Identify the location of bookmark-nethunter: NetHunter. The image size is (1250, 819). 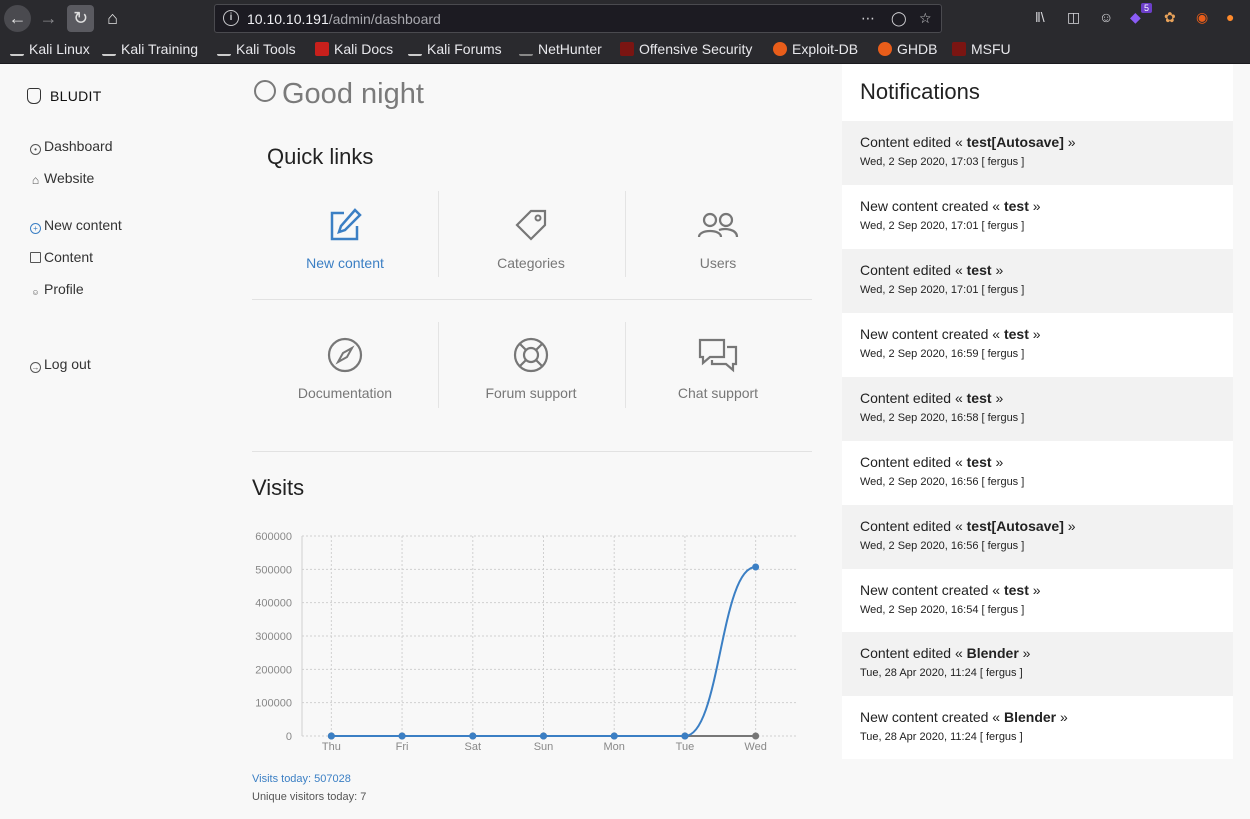
(560, 49).